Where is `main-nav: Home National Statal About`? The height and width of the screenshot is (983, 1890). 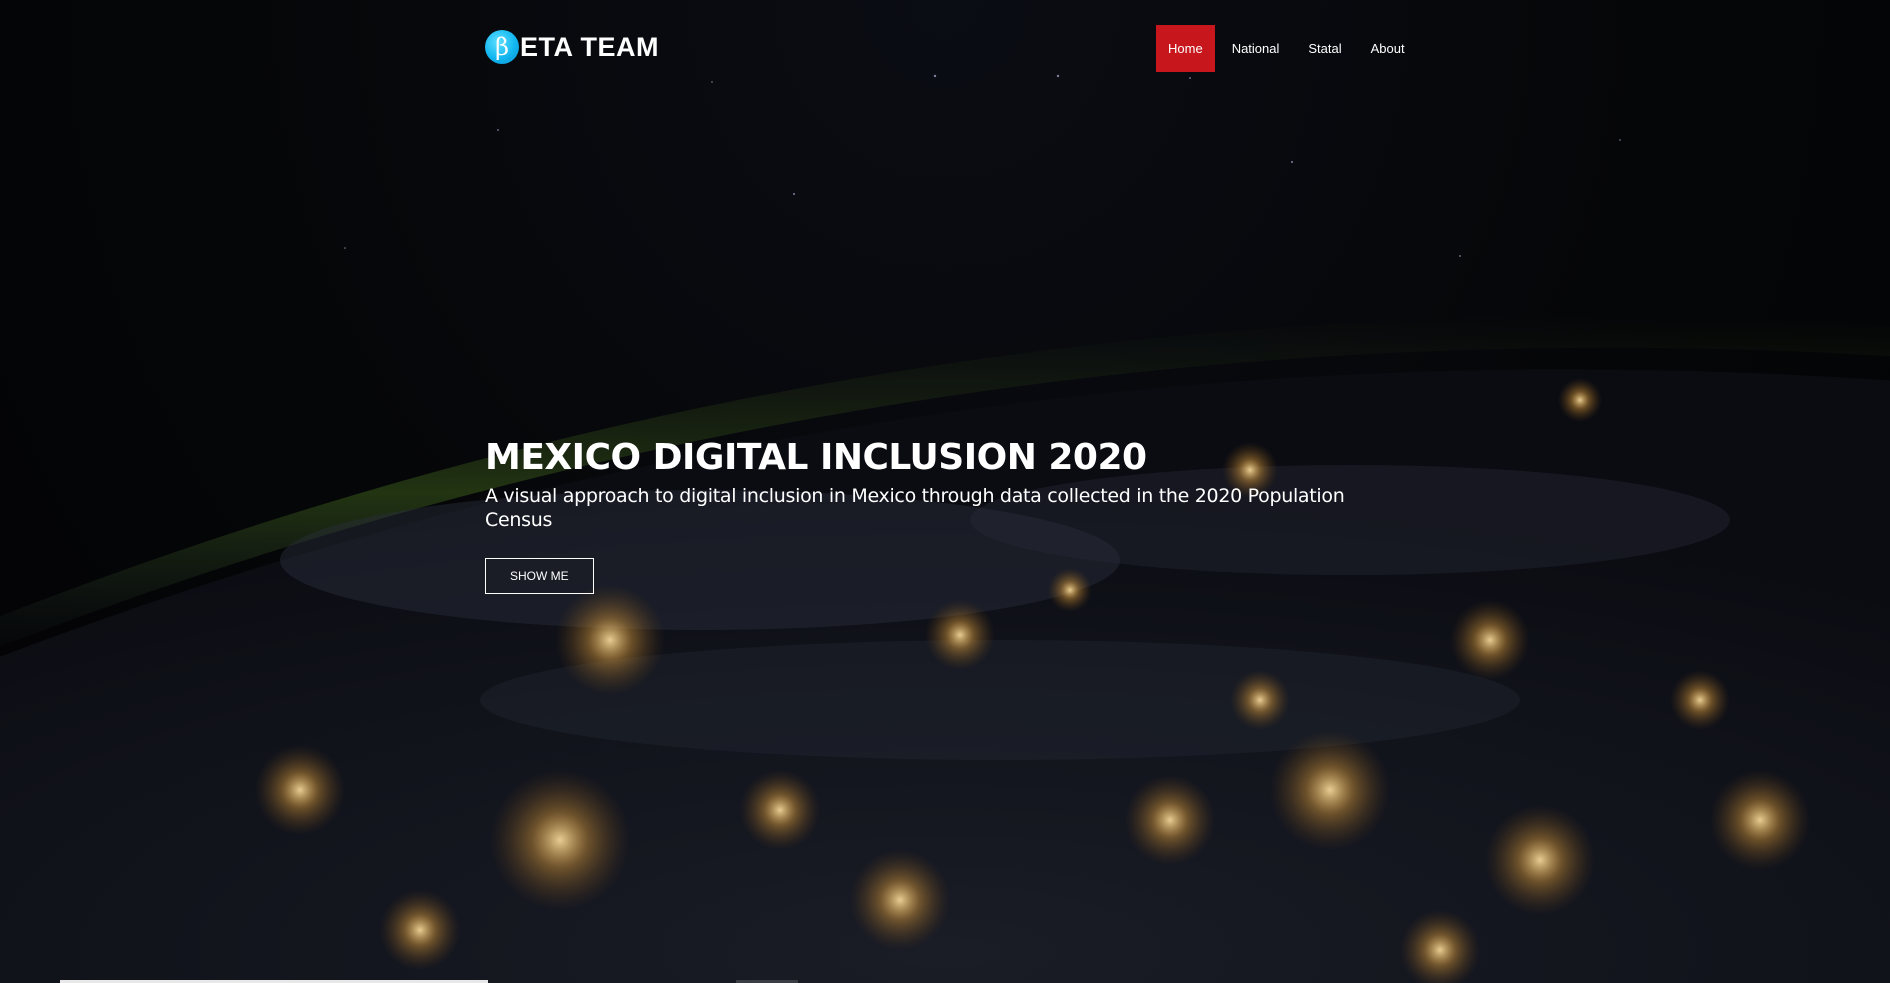 main-nav: Home National Statal About is located at coordinates (1289, 48).